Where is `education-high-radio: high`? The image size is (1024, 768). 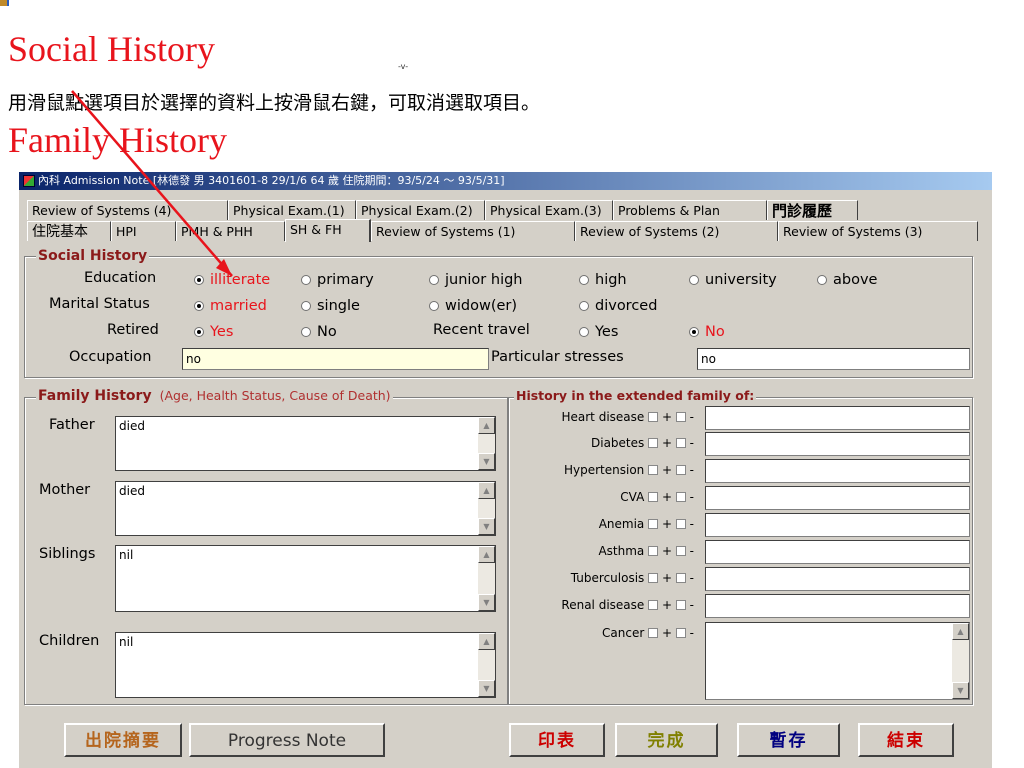 education-high-radio: high is located at coordinates (603, 280).